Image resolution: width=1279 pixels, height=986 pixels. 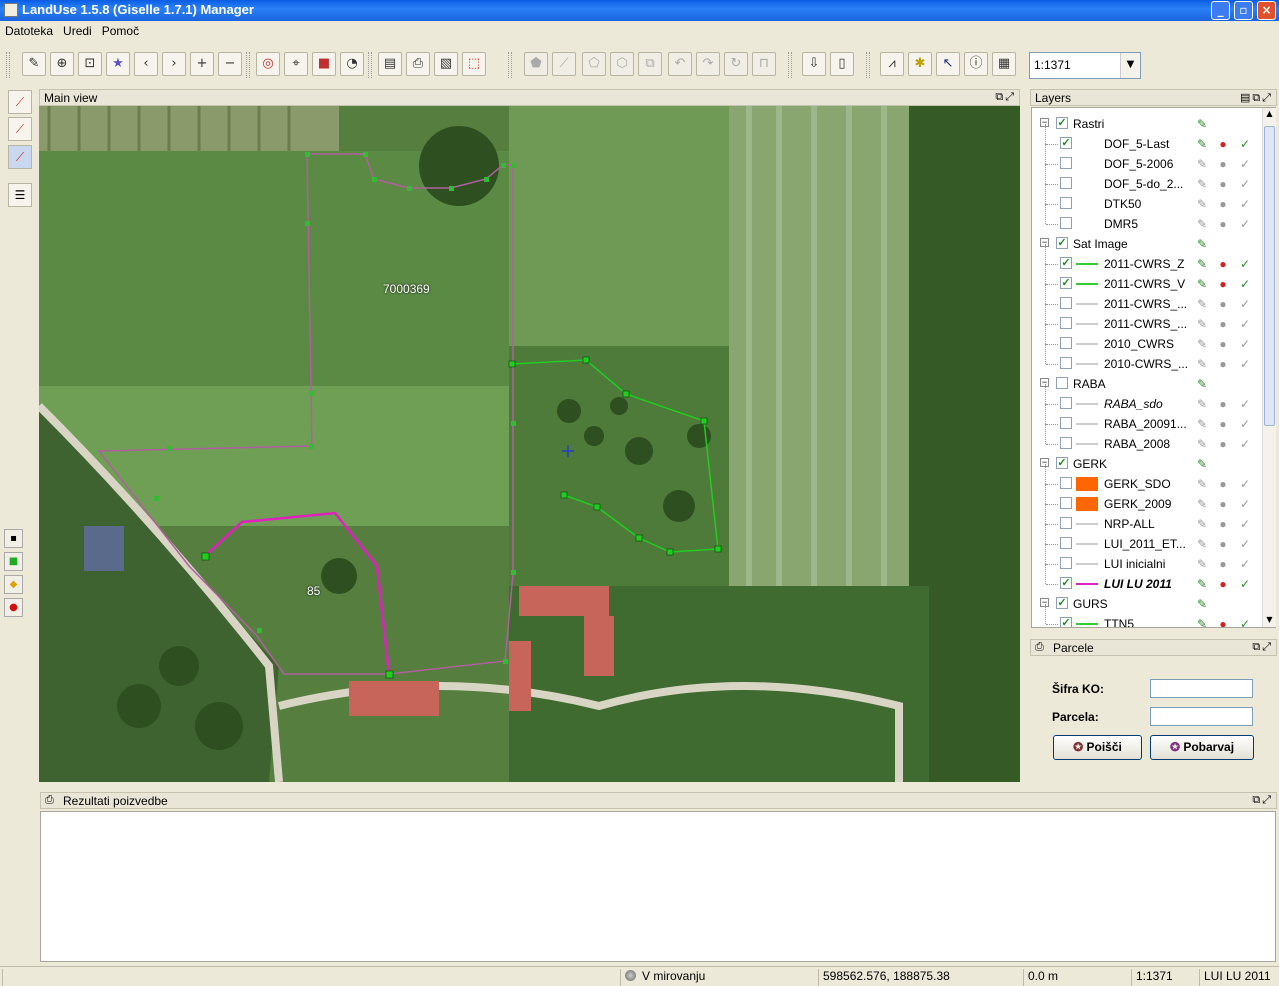 I want to click on select-rect-icon: ■, so click(x=324, y=64).